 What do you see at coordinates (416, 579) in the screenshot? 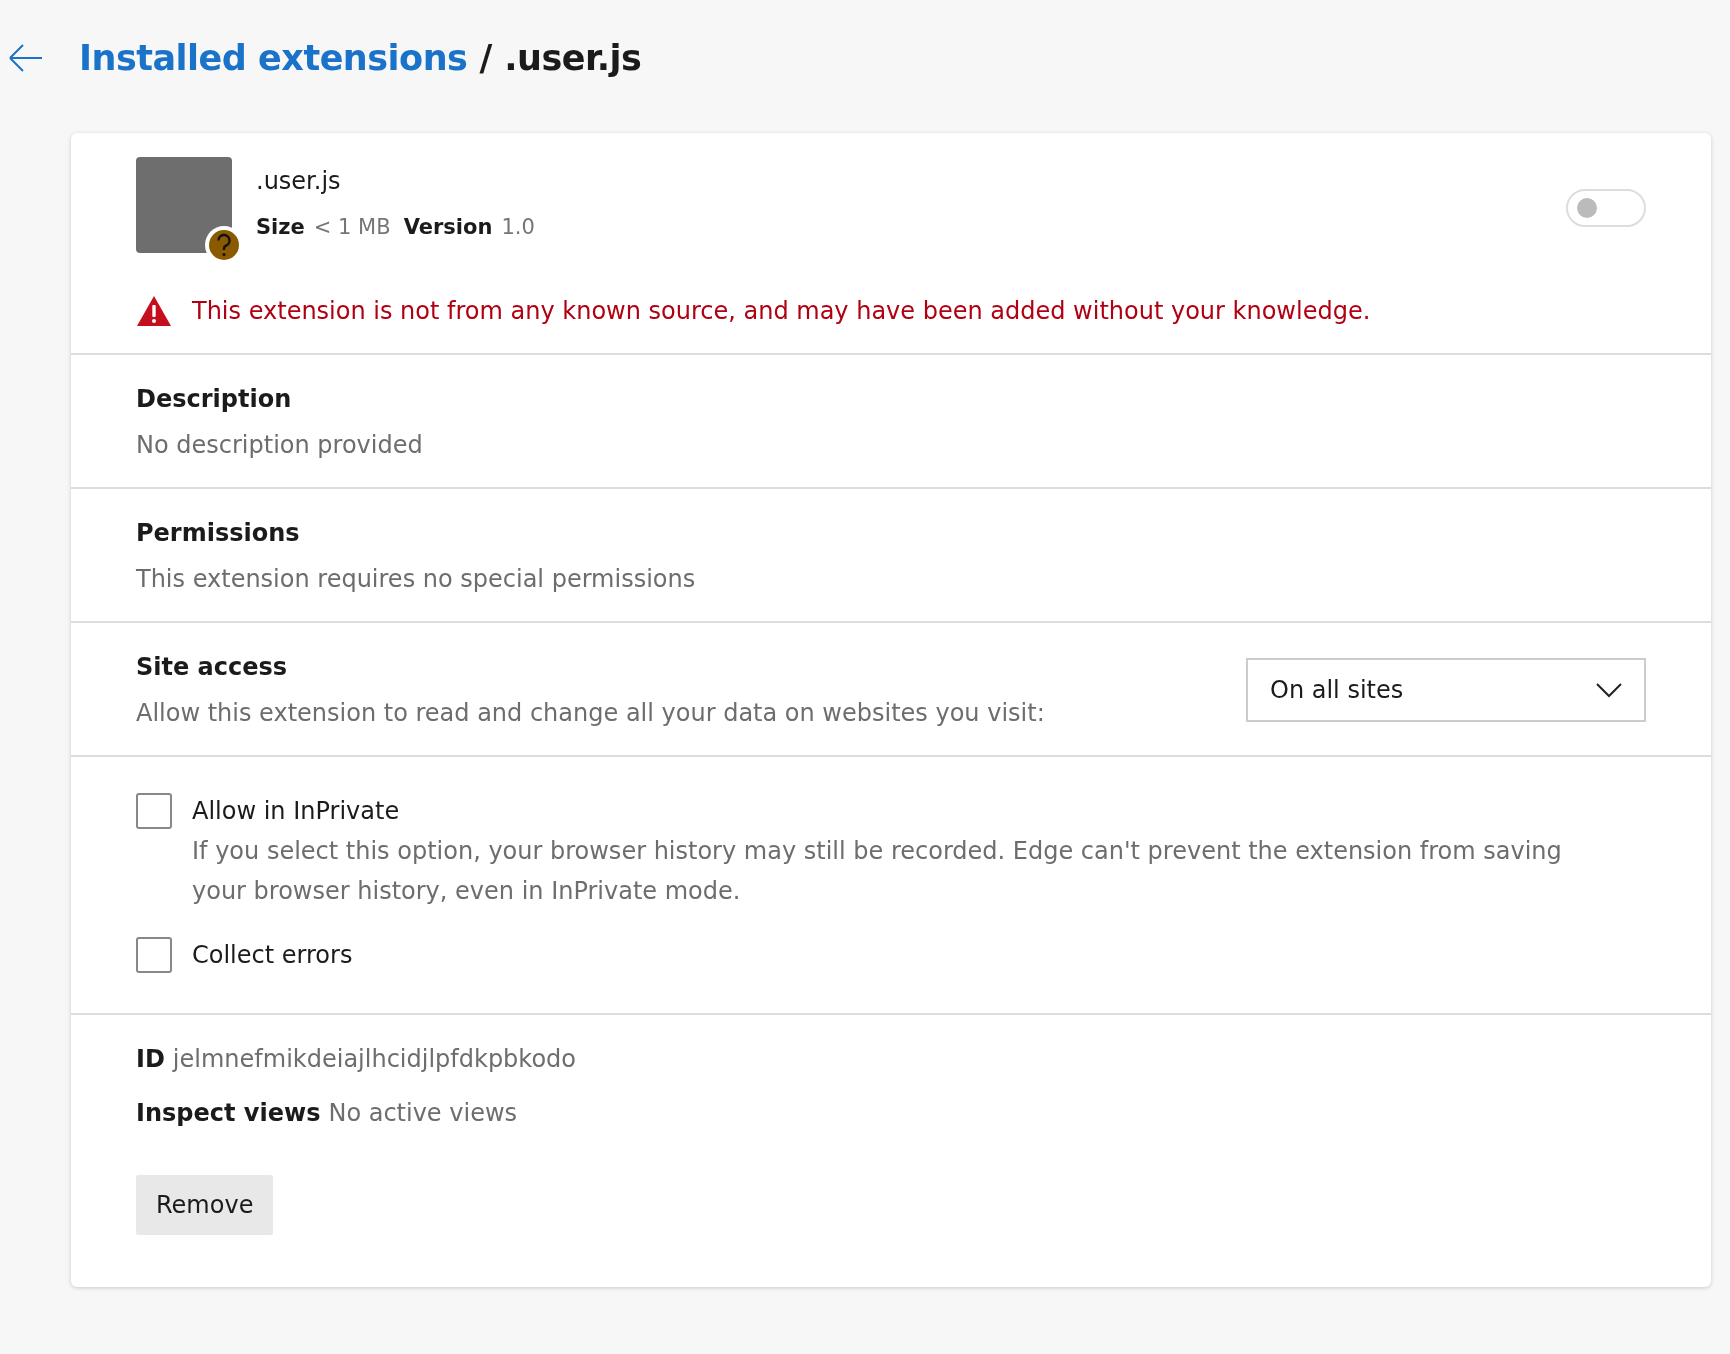
I see `section-text: This extension requires no special permissions` at bounding box center [416, 579].